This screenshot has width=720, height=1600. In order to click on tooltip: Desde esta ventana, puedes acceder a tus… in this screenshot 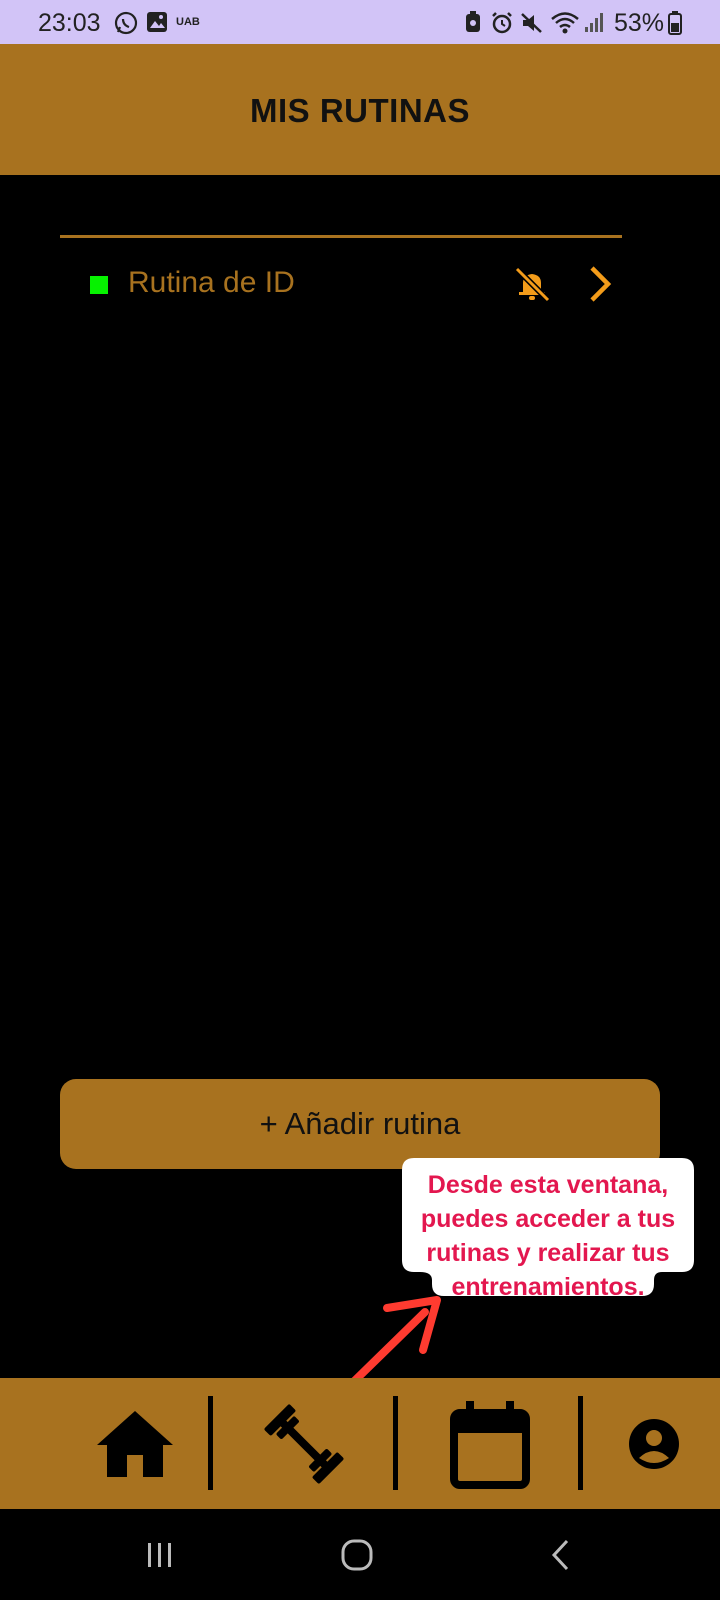, I will do `click(548, 1233)`.